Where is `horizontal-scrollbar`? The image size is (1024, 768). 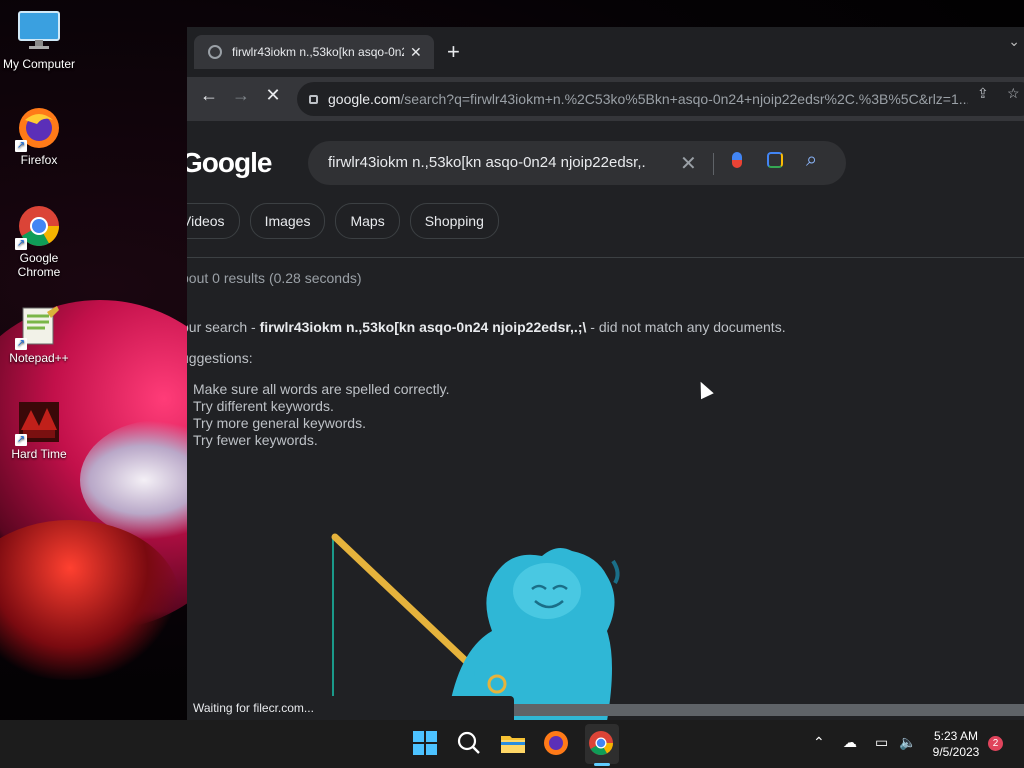
horizontal-scrollbar is located at coordinates (769, 710).